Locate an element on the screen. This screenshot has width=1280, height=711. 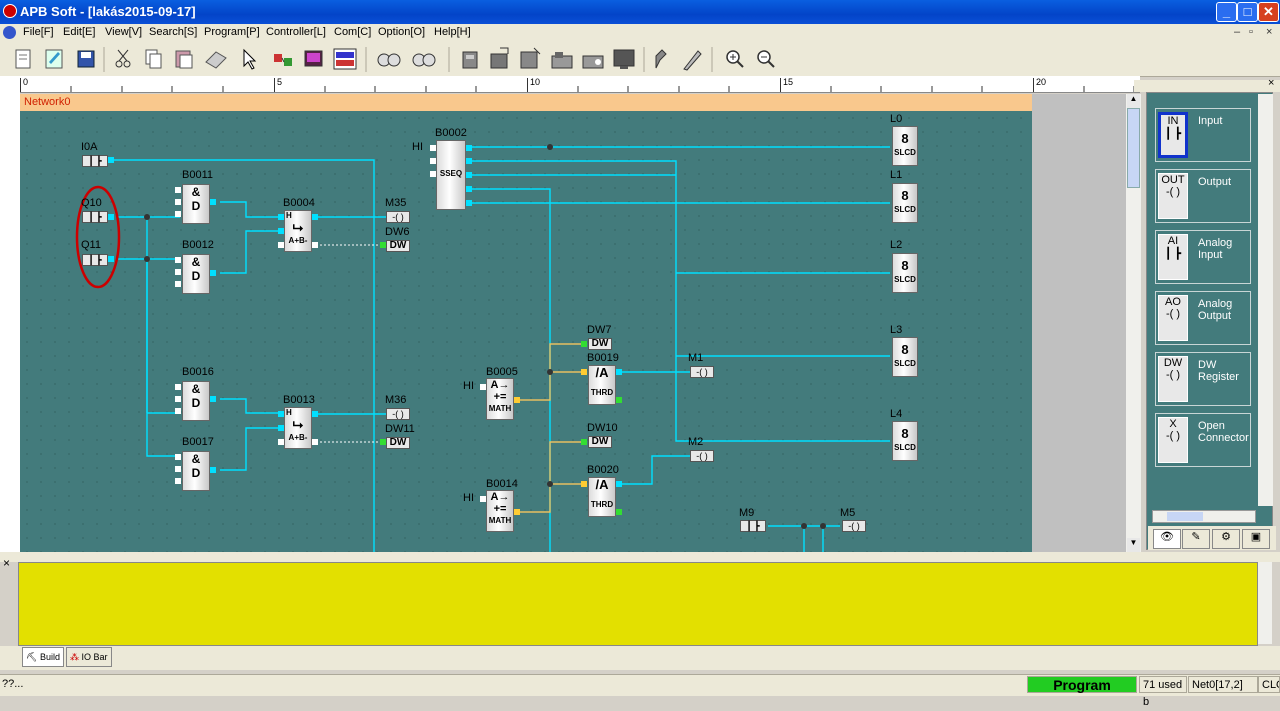
block-type: MATH is located at coordinates (500, 520).